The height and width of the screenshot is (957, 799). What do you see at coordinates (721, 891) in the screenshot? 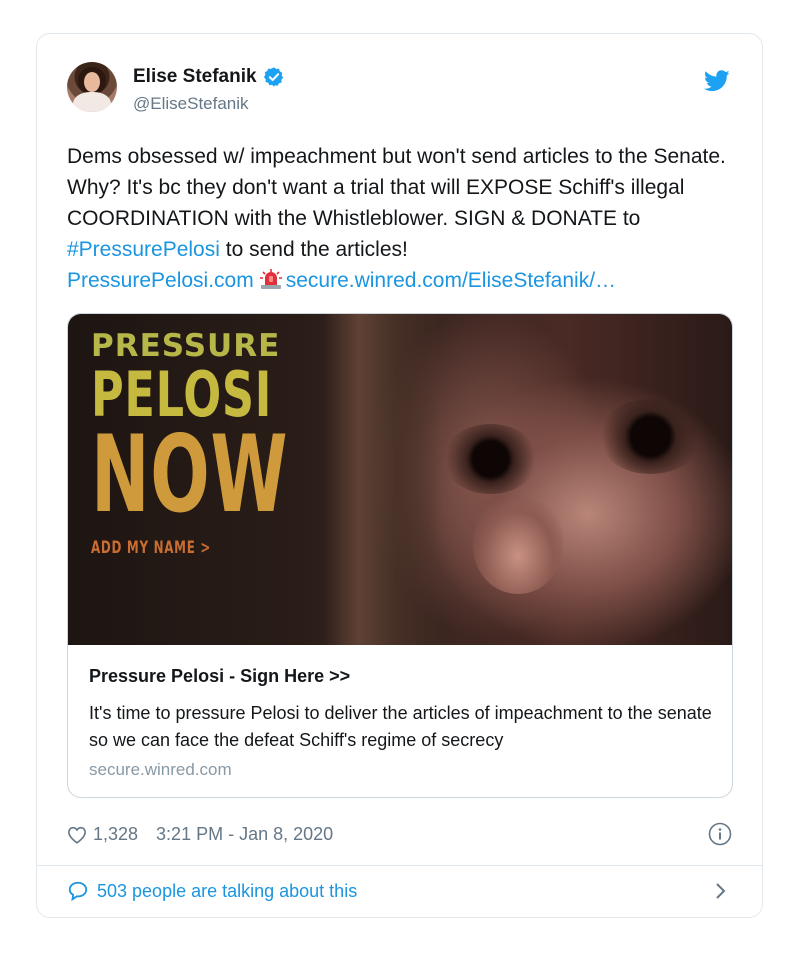
I see `chevron-right-icon` at bounding box center [721, 891].